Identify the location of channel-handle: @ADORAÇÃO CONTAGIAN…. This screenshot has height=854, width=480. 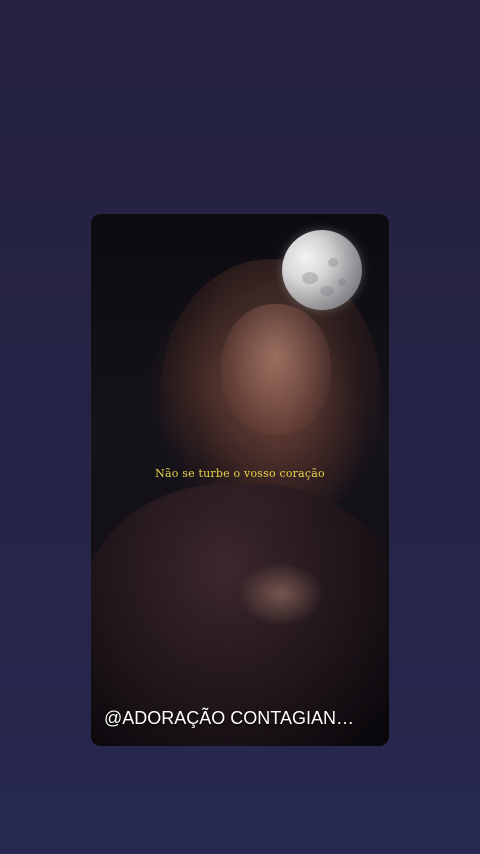
(229, 718).